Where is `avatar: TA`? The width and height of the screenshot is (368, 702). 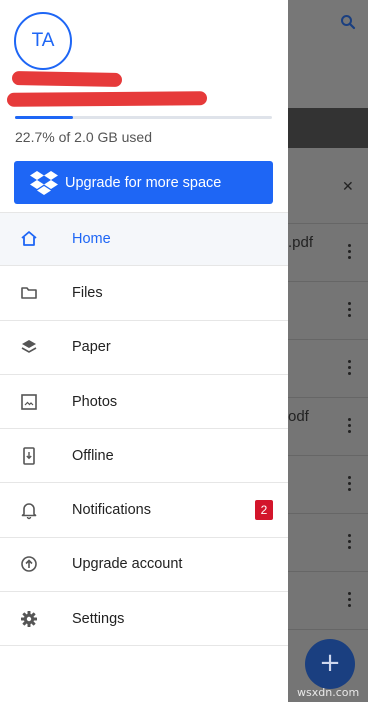 avatar: TA is located at coordinates (43, 41).